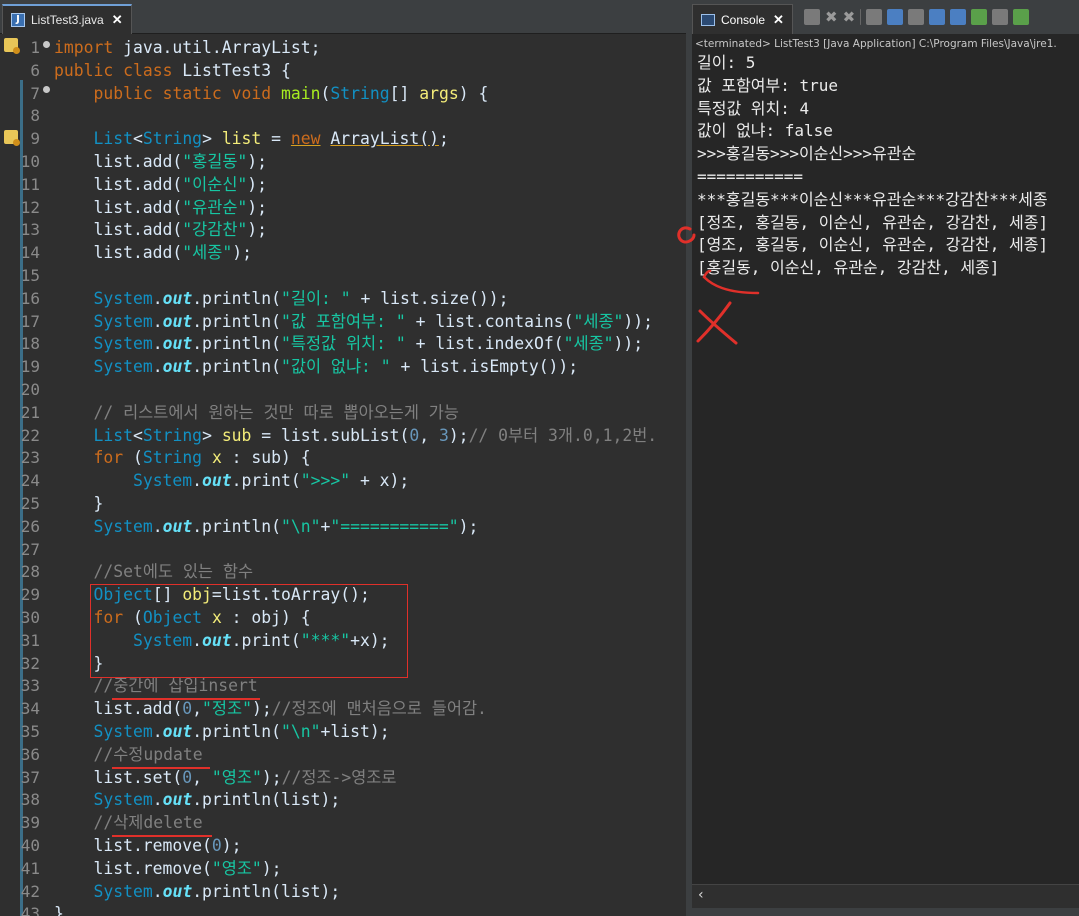 This screenshot has height=916, width=1079. I want to click on code-line: list.add("세종");, so click(152, 253).